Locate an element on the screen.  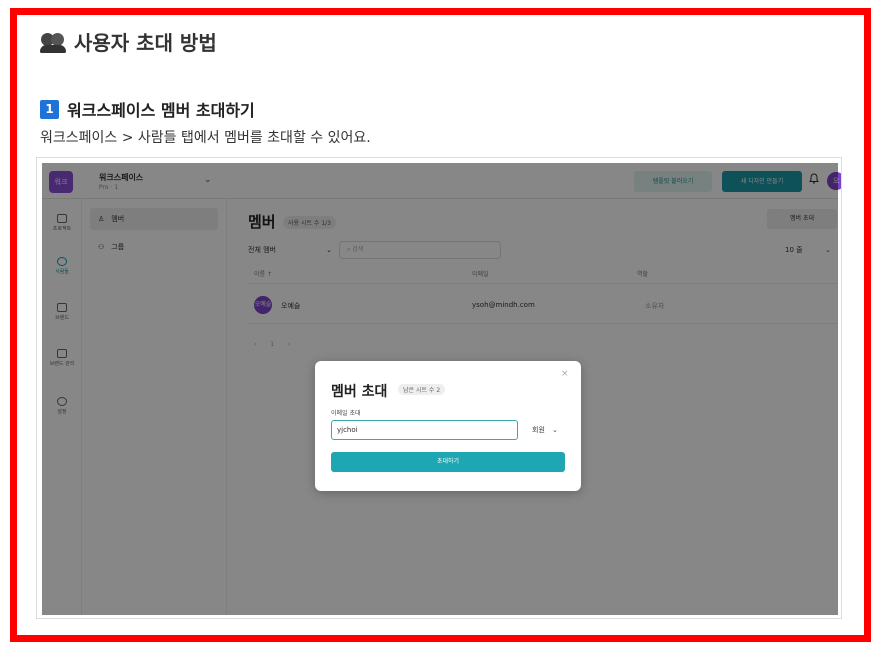
section-description: 워크스페이스 > 사람들 탭에서 멤버를 초대할 수 있어요. is located at coordinates (205, 138).